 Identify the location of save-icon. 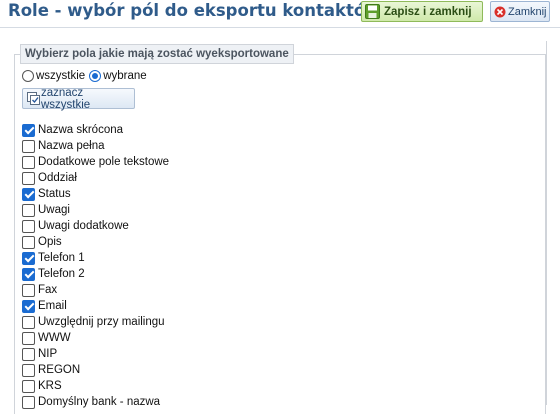
(372, 11).